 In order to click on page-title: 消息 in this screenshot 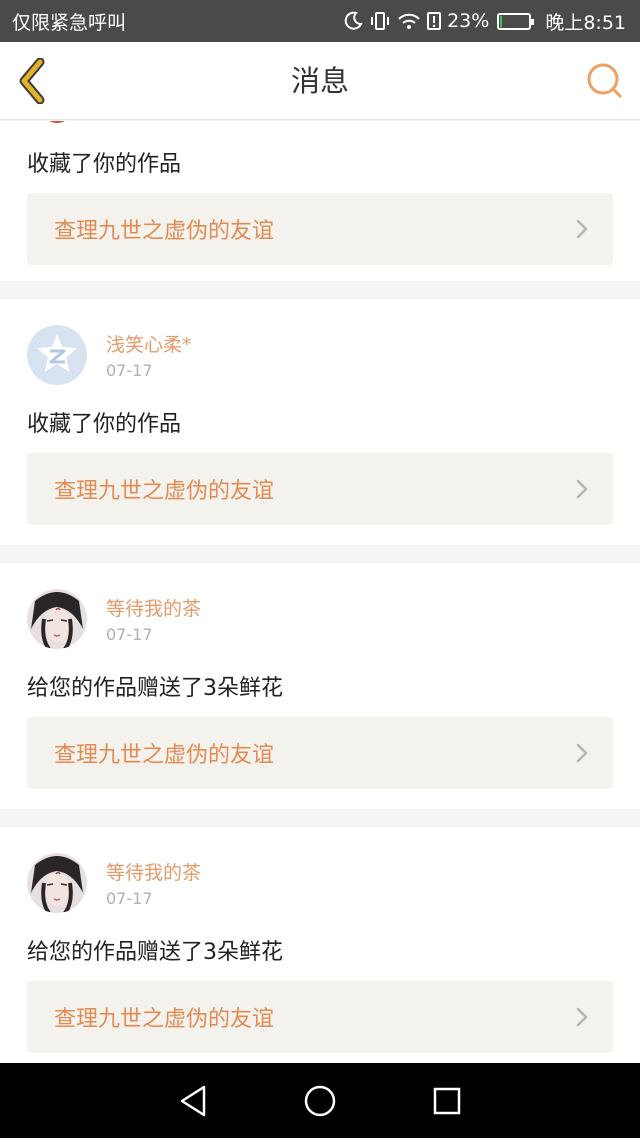, I will do `click(319, 81)`.